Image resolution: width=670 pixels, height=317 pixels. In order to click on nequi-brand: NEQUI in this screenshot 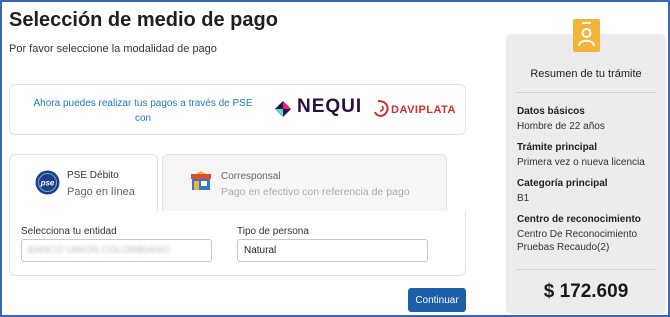, I will do `click(330, 106)`.